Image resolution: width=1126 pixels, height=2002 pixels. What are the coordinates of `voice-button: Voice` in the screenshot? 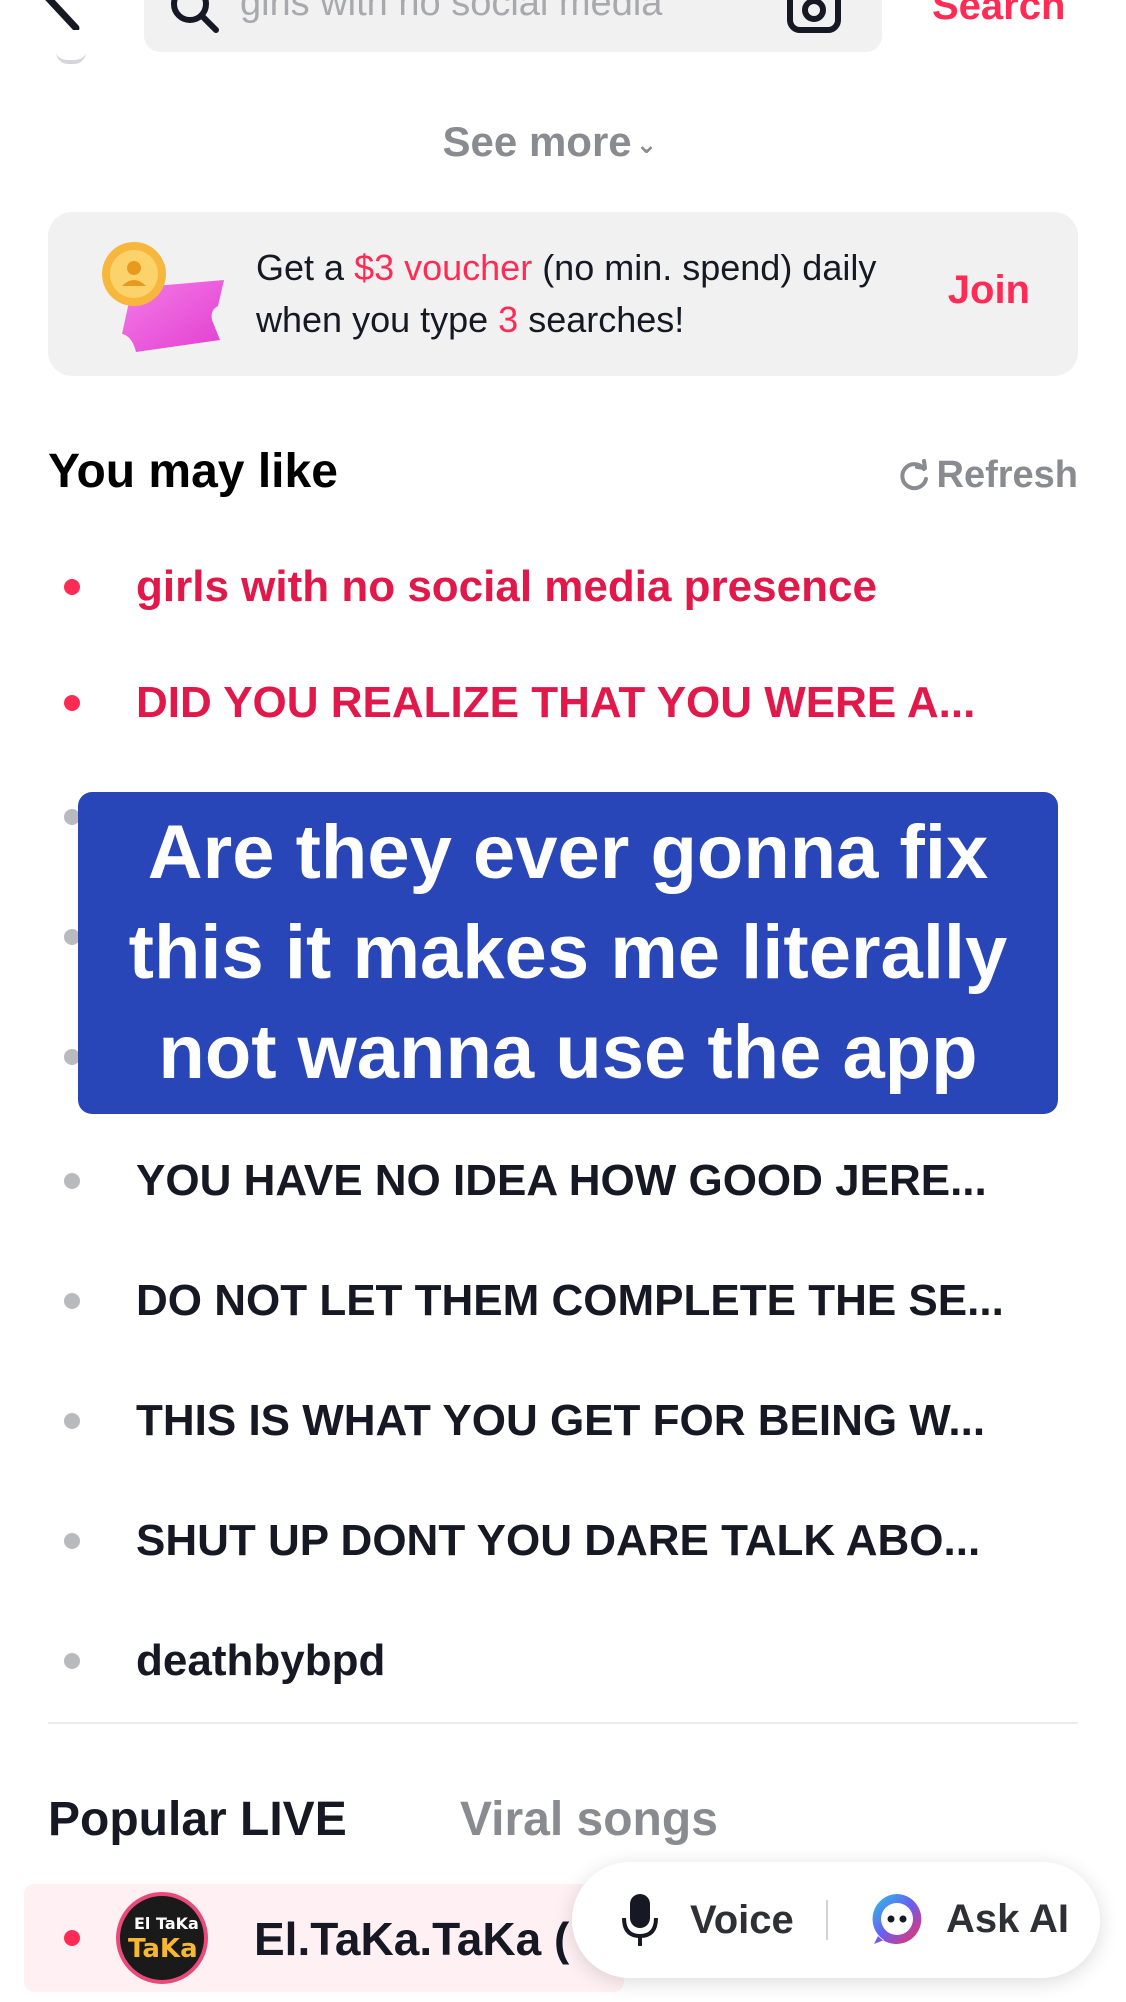 It's located at (706, 1920).